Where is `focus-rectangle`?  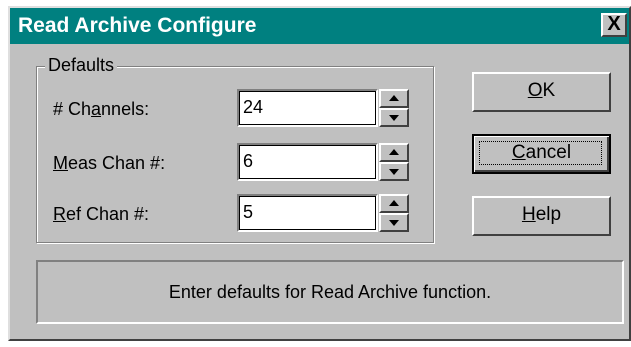 focus-rectangle is located at coordinates (540, 153).